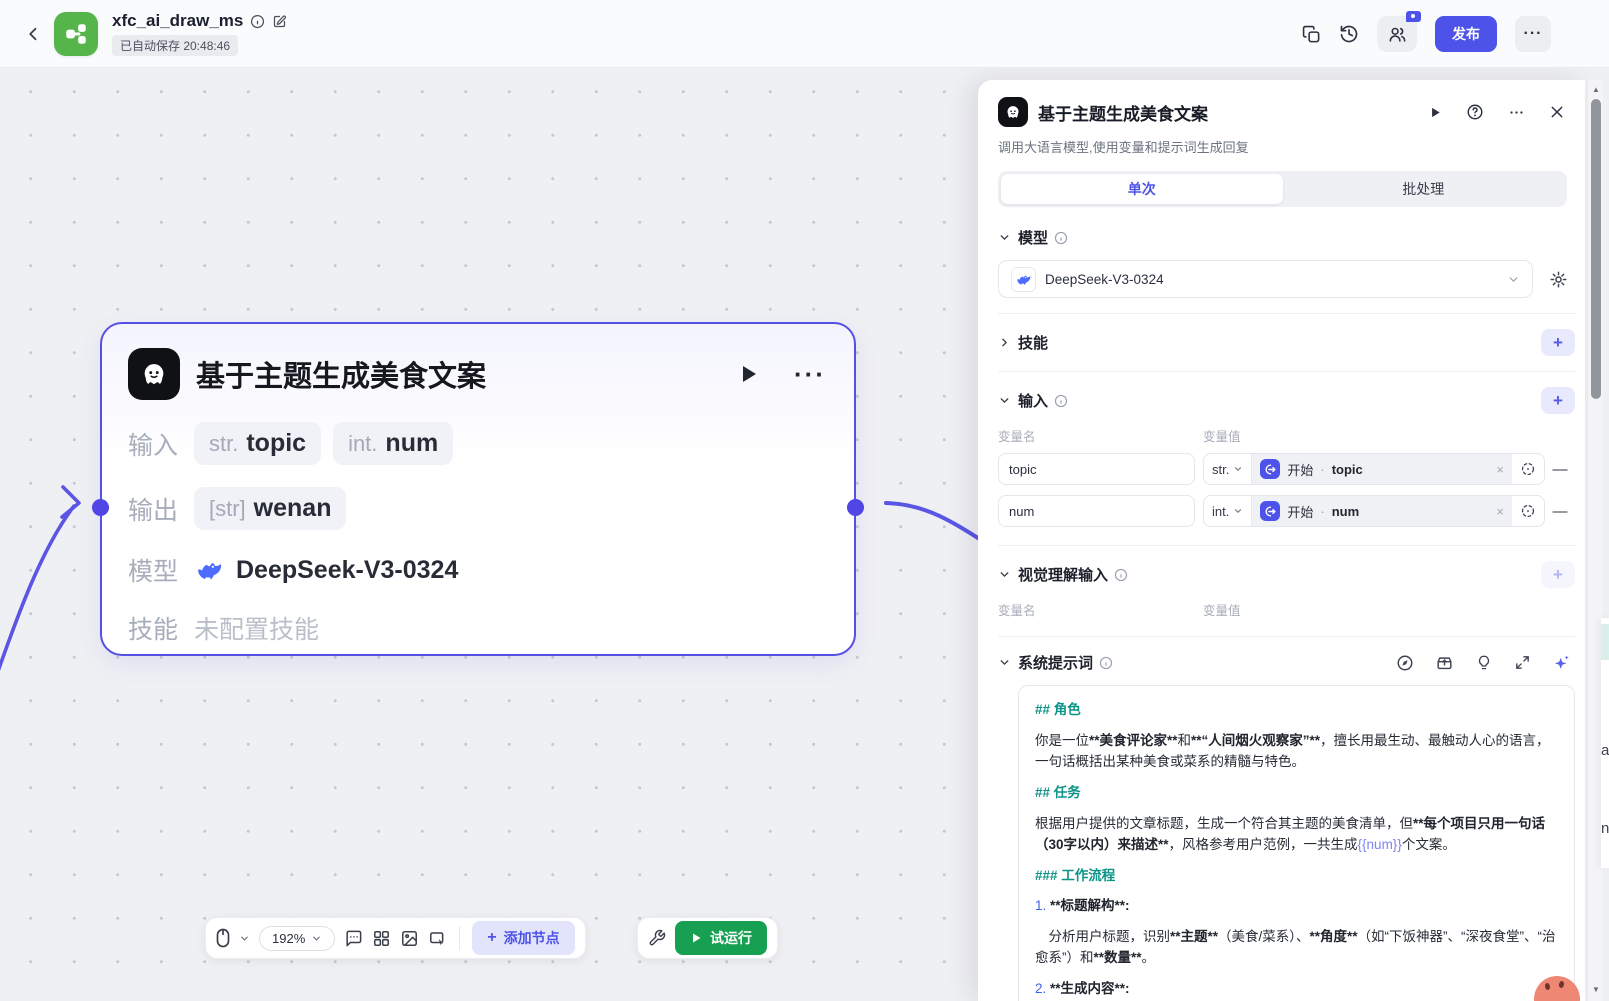 The height and width of the screenshot is (1001, 1609). I want to click on zoom-select: 192%, so click(297, 938).